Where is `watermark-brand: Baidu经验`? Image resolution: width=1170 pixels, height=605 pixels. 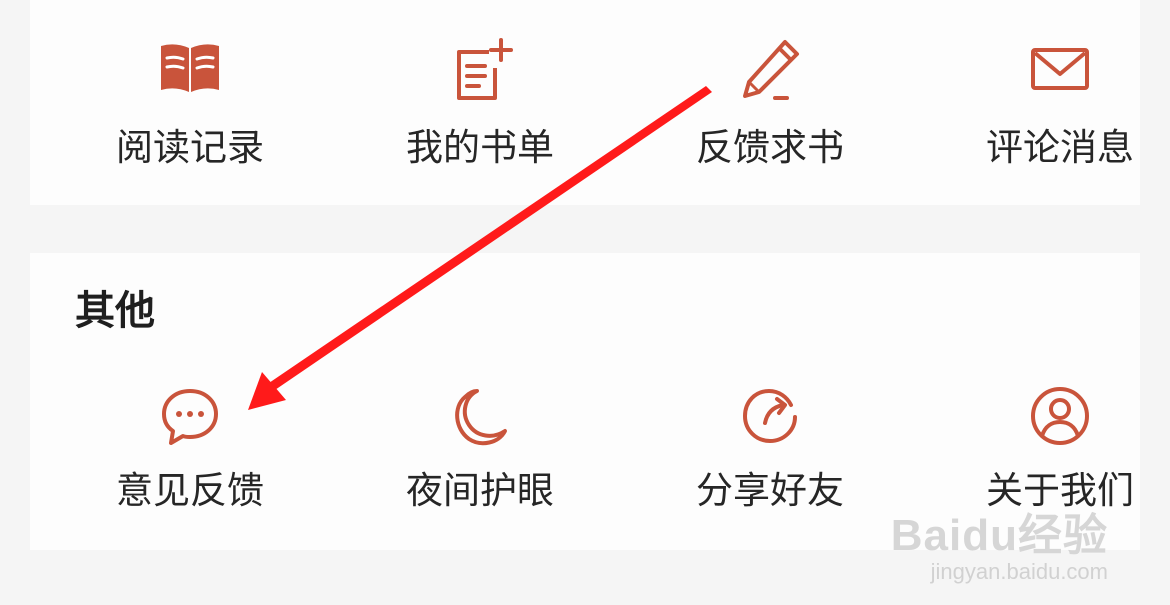 watermark-brand: Baidu经验 is located at coordinates (999, 535).